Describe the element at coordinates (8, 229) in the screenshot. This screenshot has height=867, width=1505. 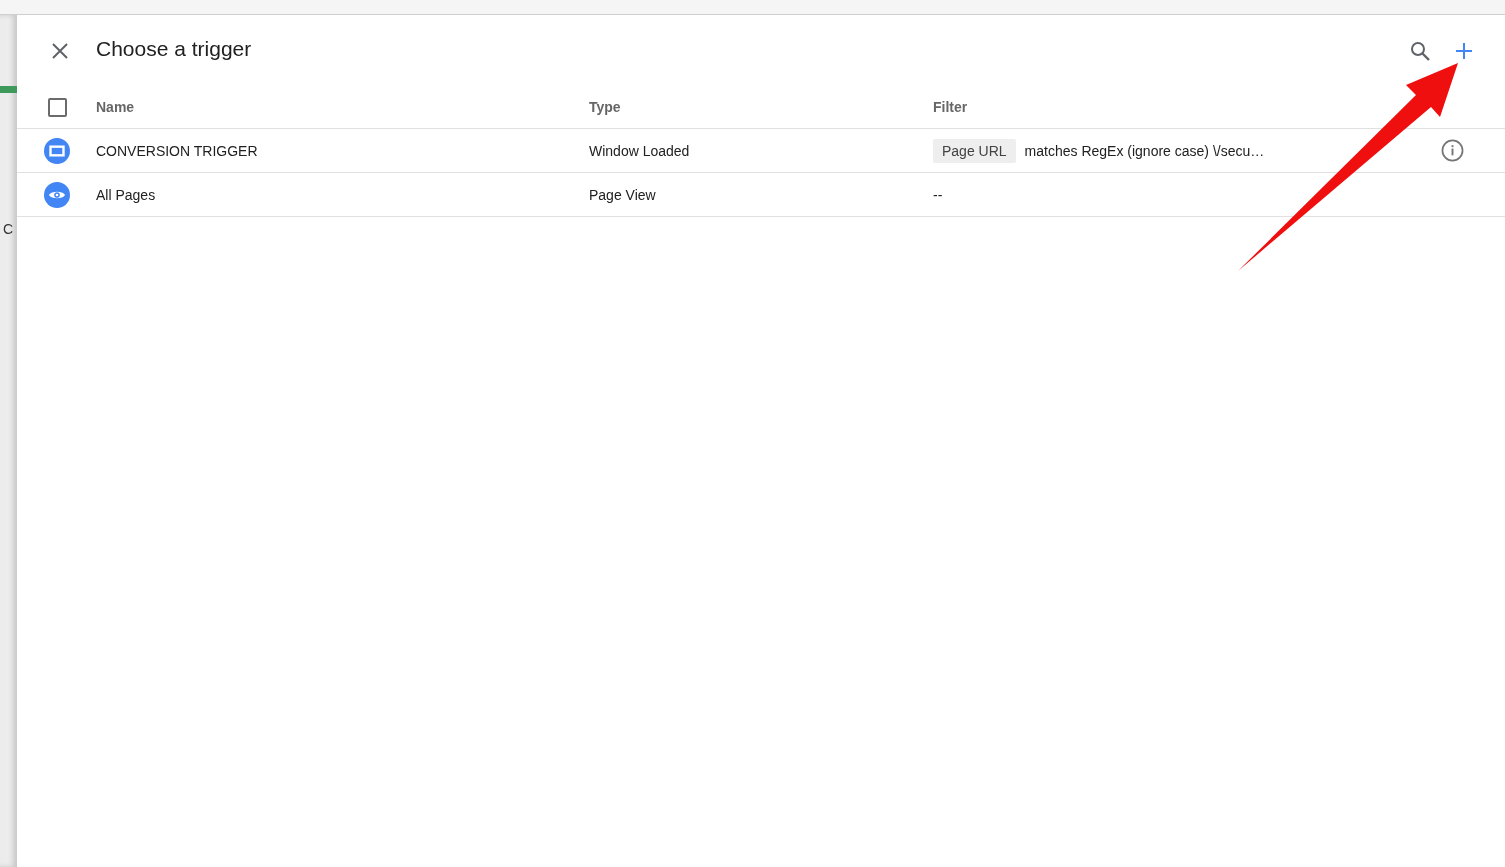
I see `background-text: C` at that location.